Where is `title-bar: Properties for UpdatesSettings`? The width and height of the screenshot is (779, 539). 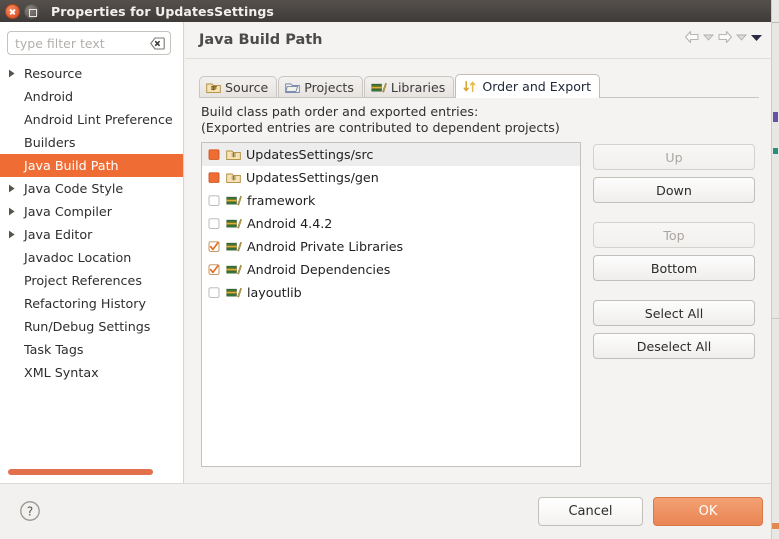 title-bar: Properties for UpdatesSettings is located at coordinates (385, 11).